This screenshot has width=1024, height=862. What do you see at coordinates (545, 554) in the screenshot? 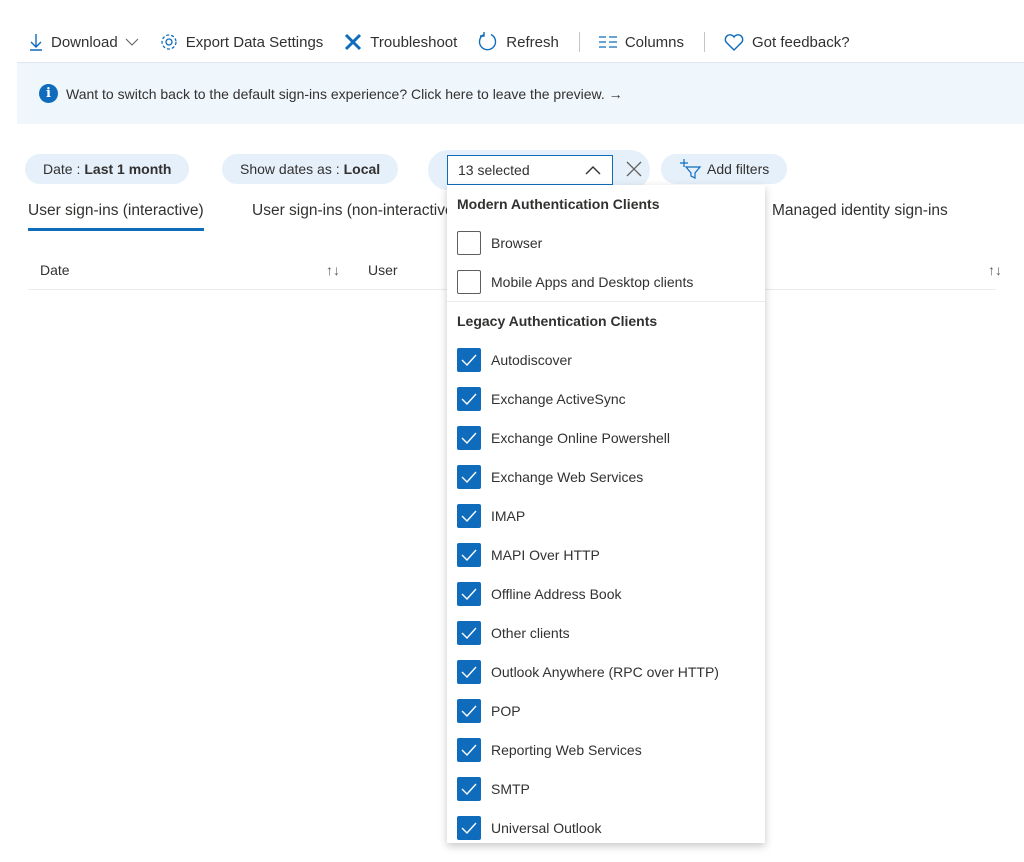
I see `option-label: MAPI Over HTTP` at bounding box center [545, 554].